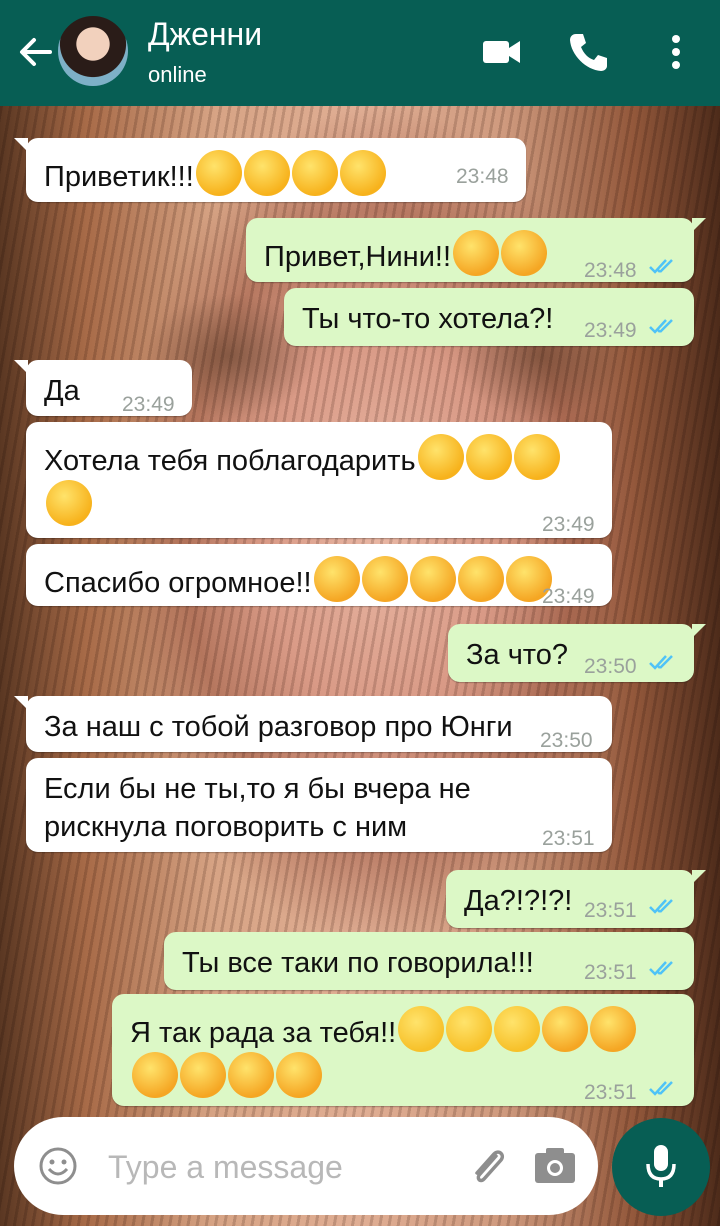 The height and width of the screenshot is (1226, 720). I want to click on message-text-content: Привет,Нини!!, so click(358, 257).